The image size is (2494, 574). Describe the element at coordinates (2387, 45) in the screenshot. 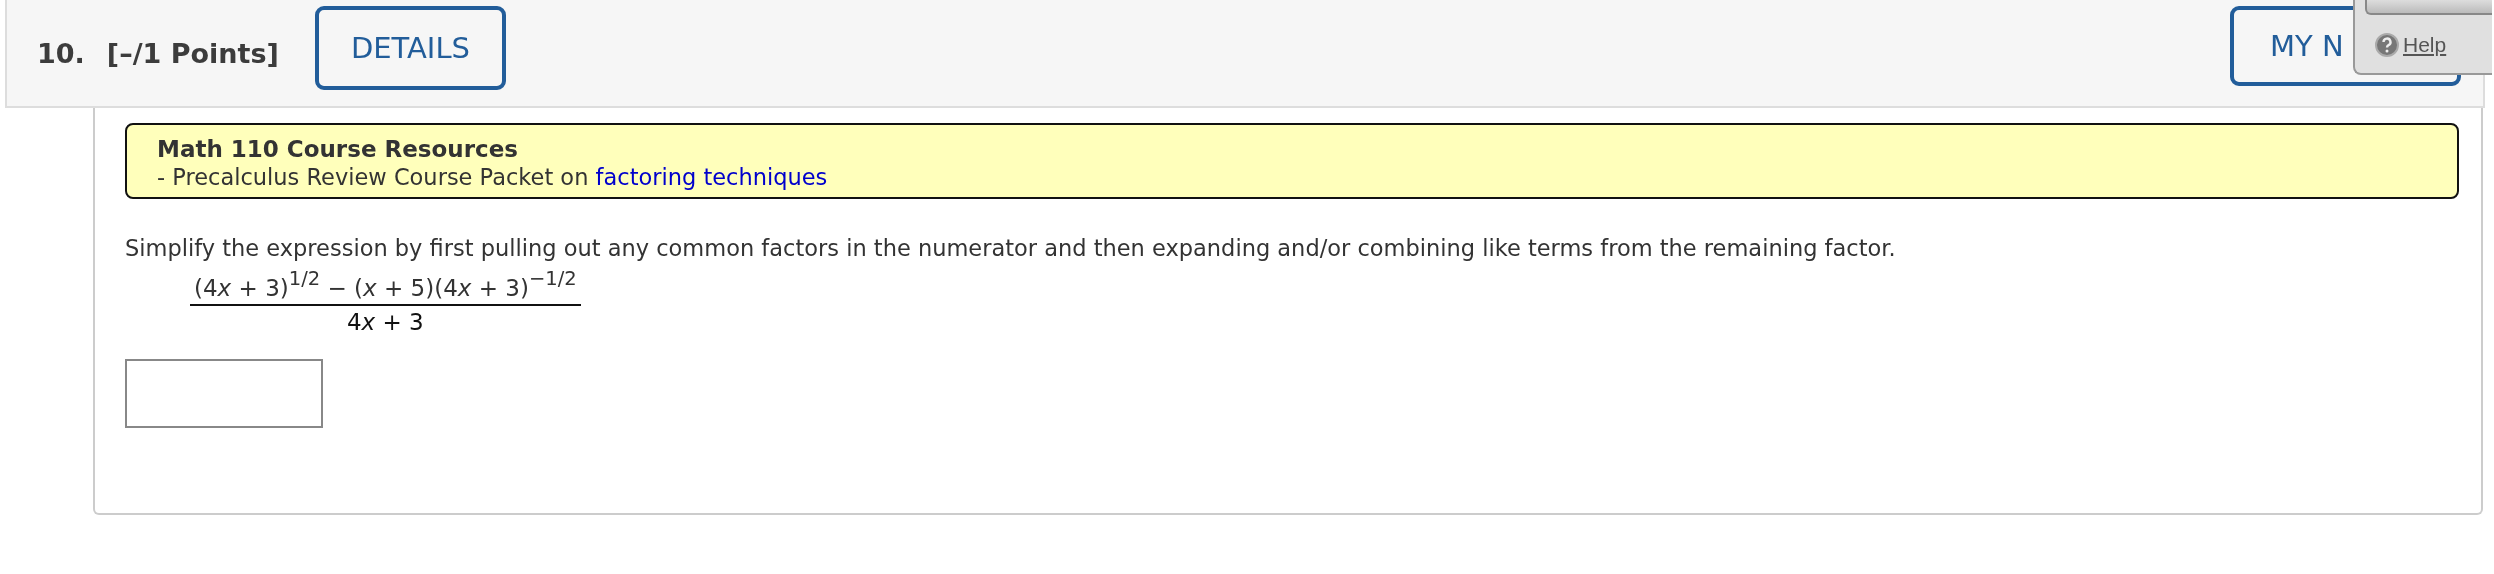

I see `help-icon` at that location.